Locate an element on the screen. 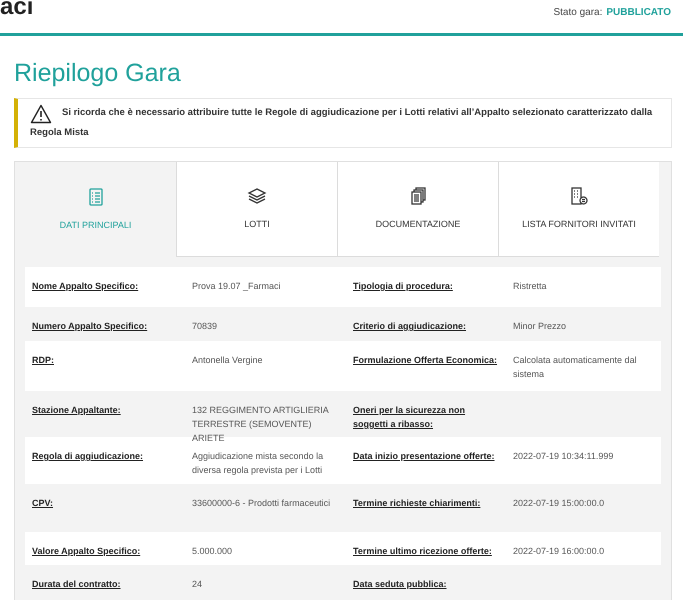  page-header-title: aci is located at coordinates (17, 9).